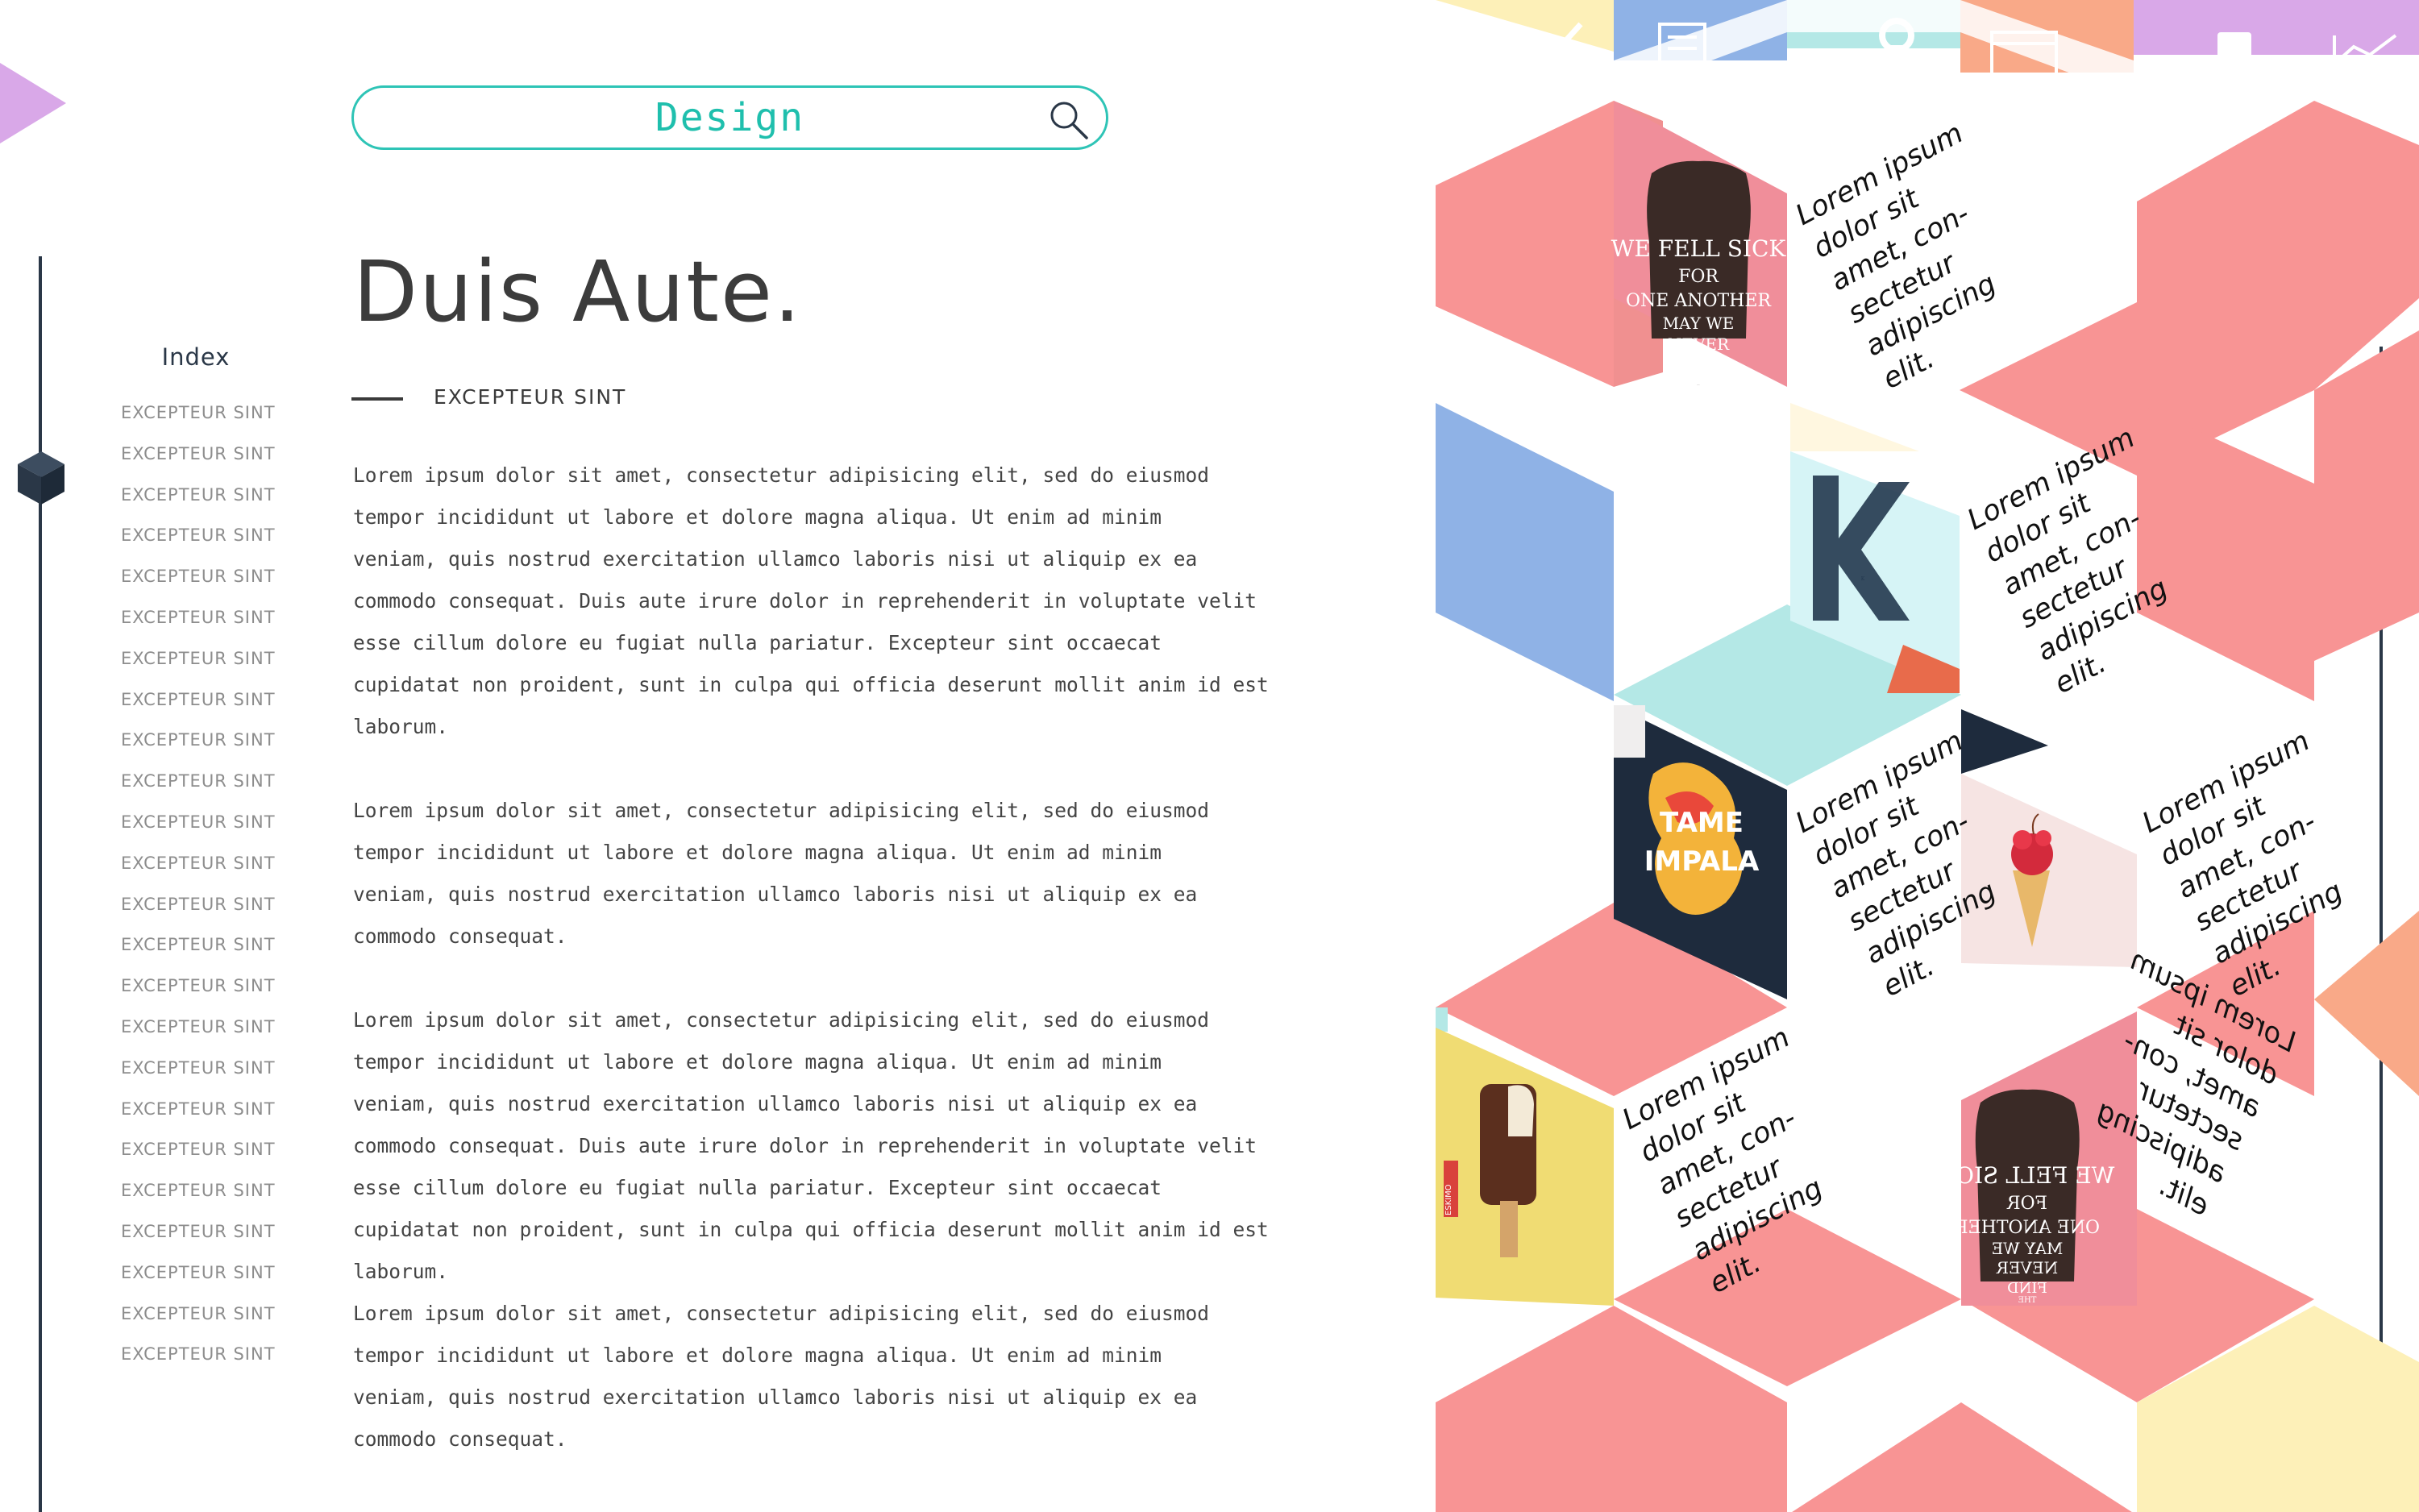 The image size is (2419, 1512). What do you see at coordinates (1699, 248) in the screenshot?
I see `vase-poster-text: WE FELL SICK` at bounding box center [1699, 248].